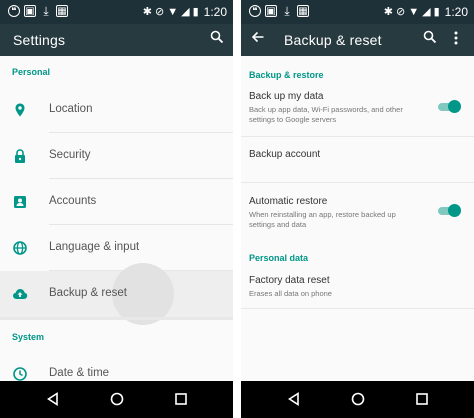 The width and height of the screenshot is (474, 418). I want to click on overflow-menu-icon, so click(456, 40).